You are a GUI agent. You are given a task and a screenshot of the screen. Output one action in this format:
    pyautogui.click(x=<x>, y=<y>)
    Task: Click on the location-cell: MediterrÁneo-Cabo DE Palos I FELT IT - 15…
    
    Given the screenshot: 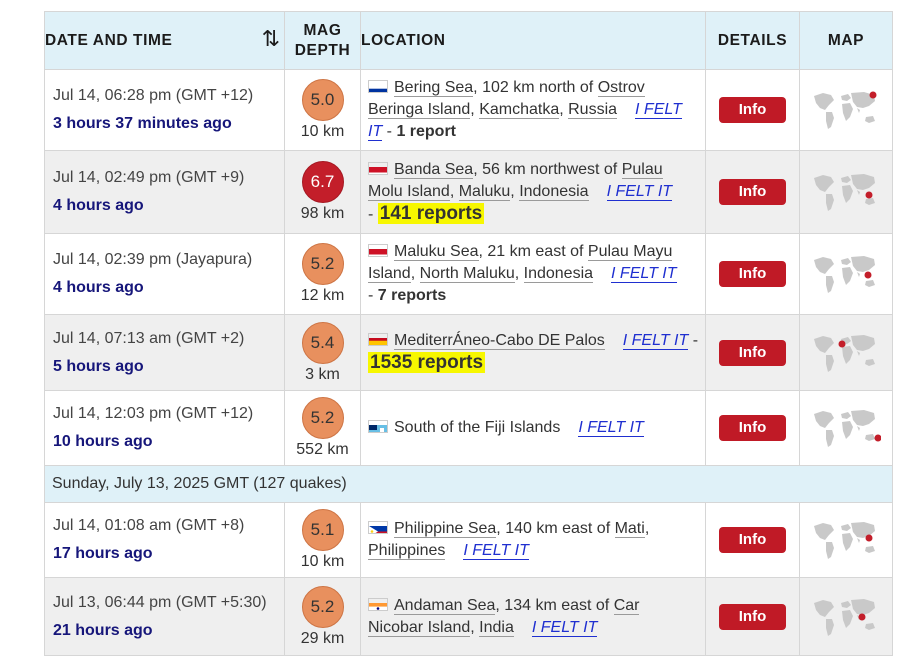 What is the action you would take?
    pyautogui.click(x=533, y=352)
    